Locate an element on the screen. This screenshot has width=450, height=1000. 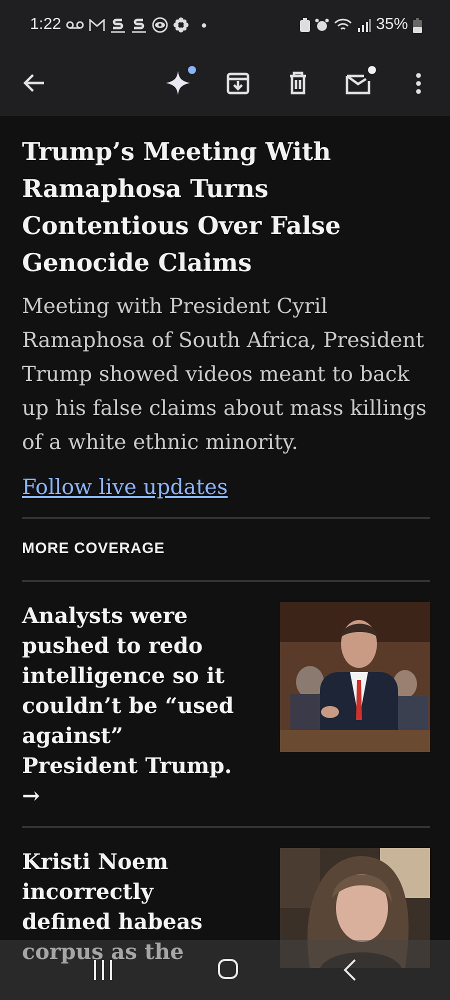
mail-icon is located at coordinates (97, 25).